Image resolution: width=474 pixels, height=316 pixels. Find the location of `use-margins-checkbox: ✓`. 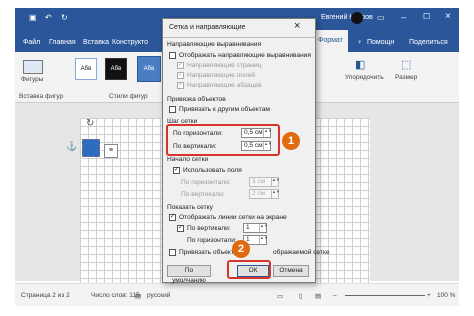

use-margins-checkbox: ✓ is located at coordinates (176, 170).